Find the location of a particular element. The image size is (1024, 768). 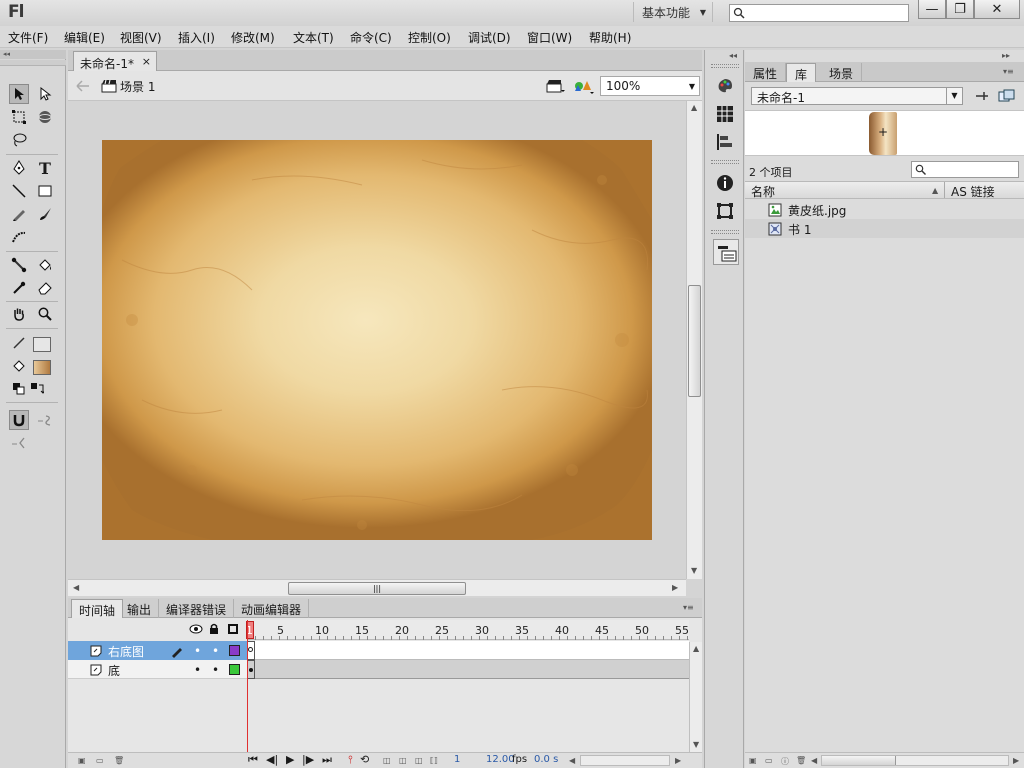

info-icon is located at coordinates (725, 183).